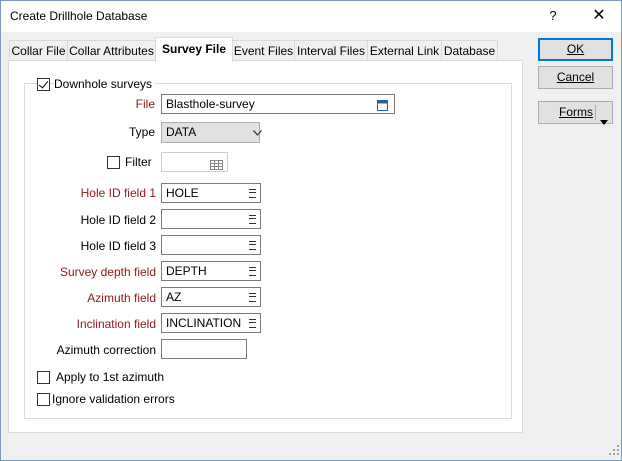 This screenshot has height=461, width=622. I want to click on ok-button: OK, so click(575, 49).